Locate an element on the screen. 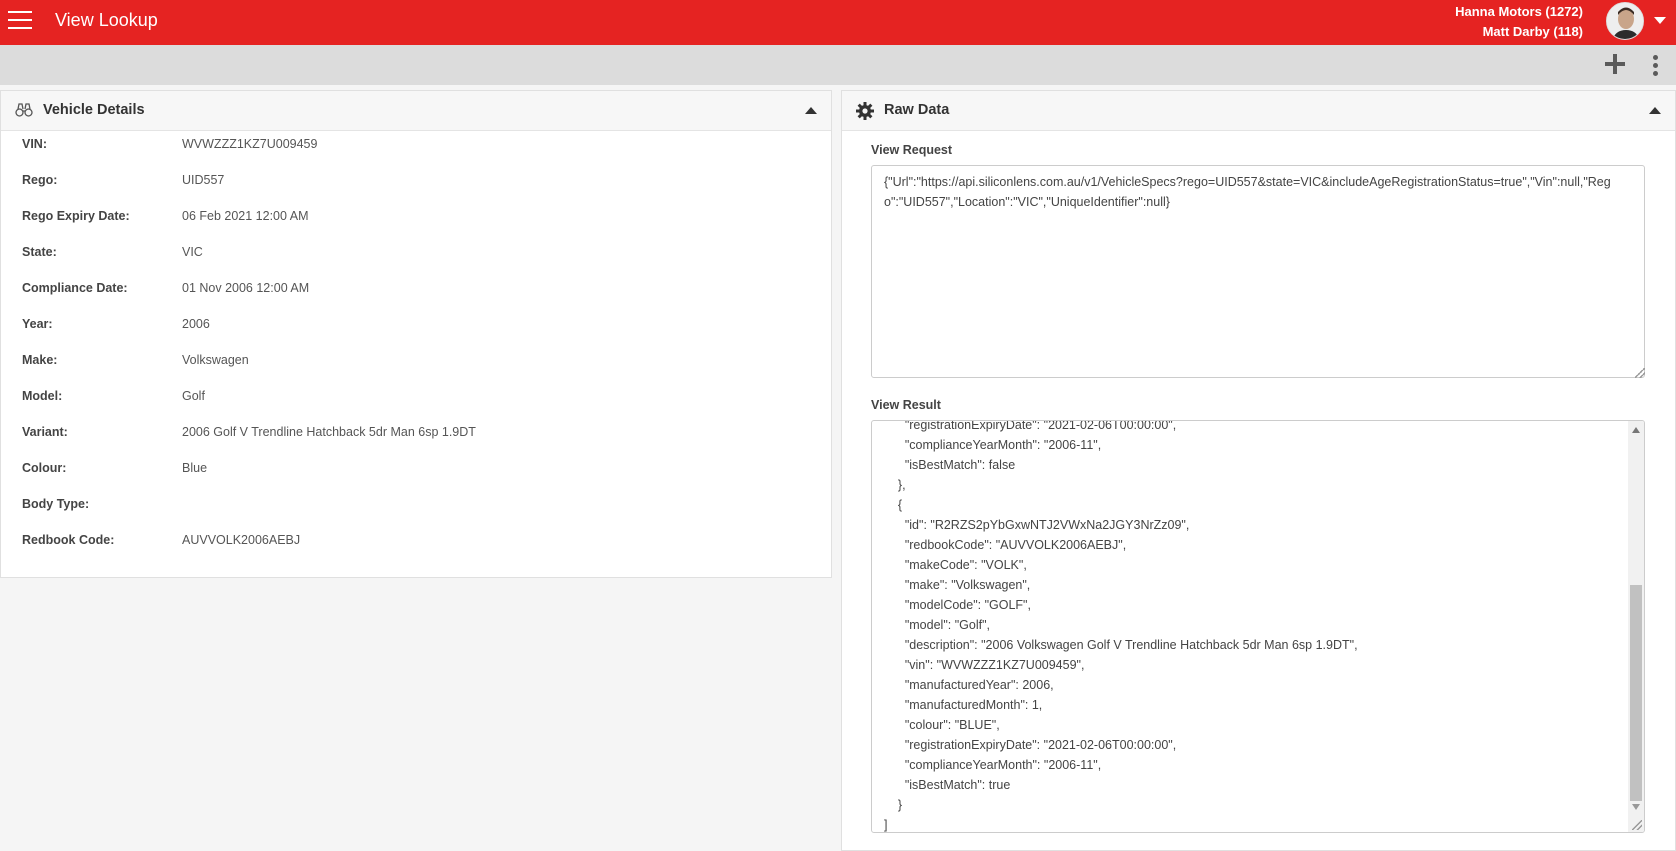 This screenshot has height=851, width=1676. json-line: "modelCode": "GOLF", is located at coordinates (957, 605).